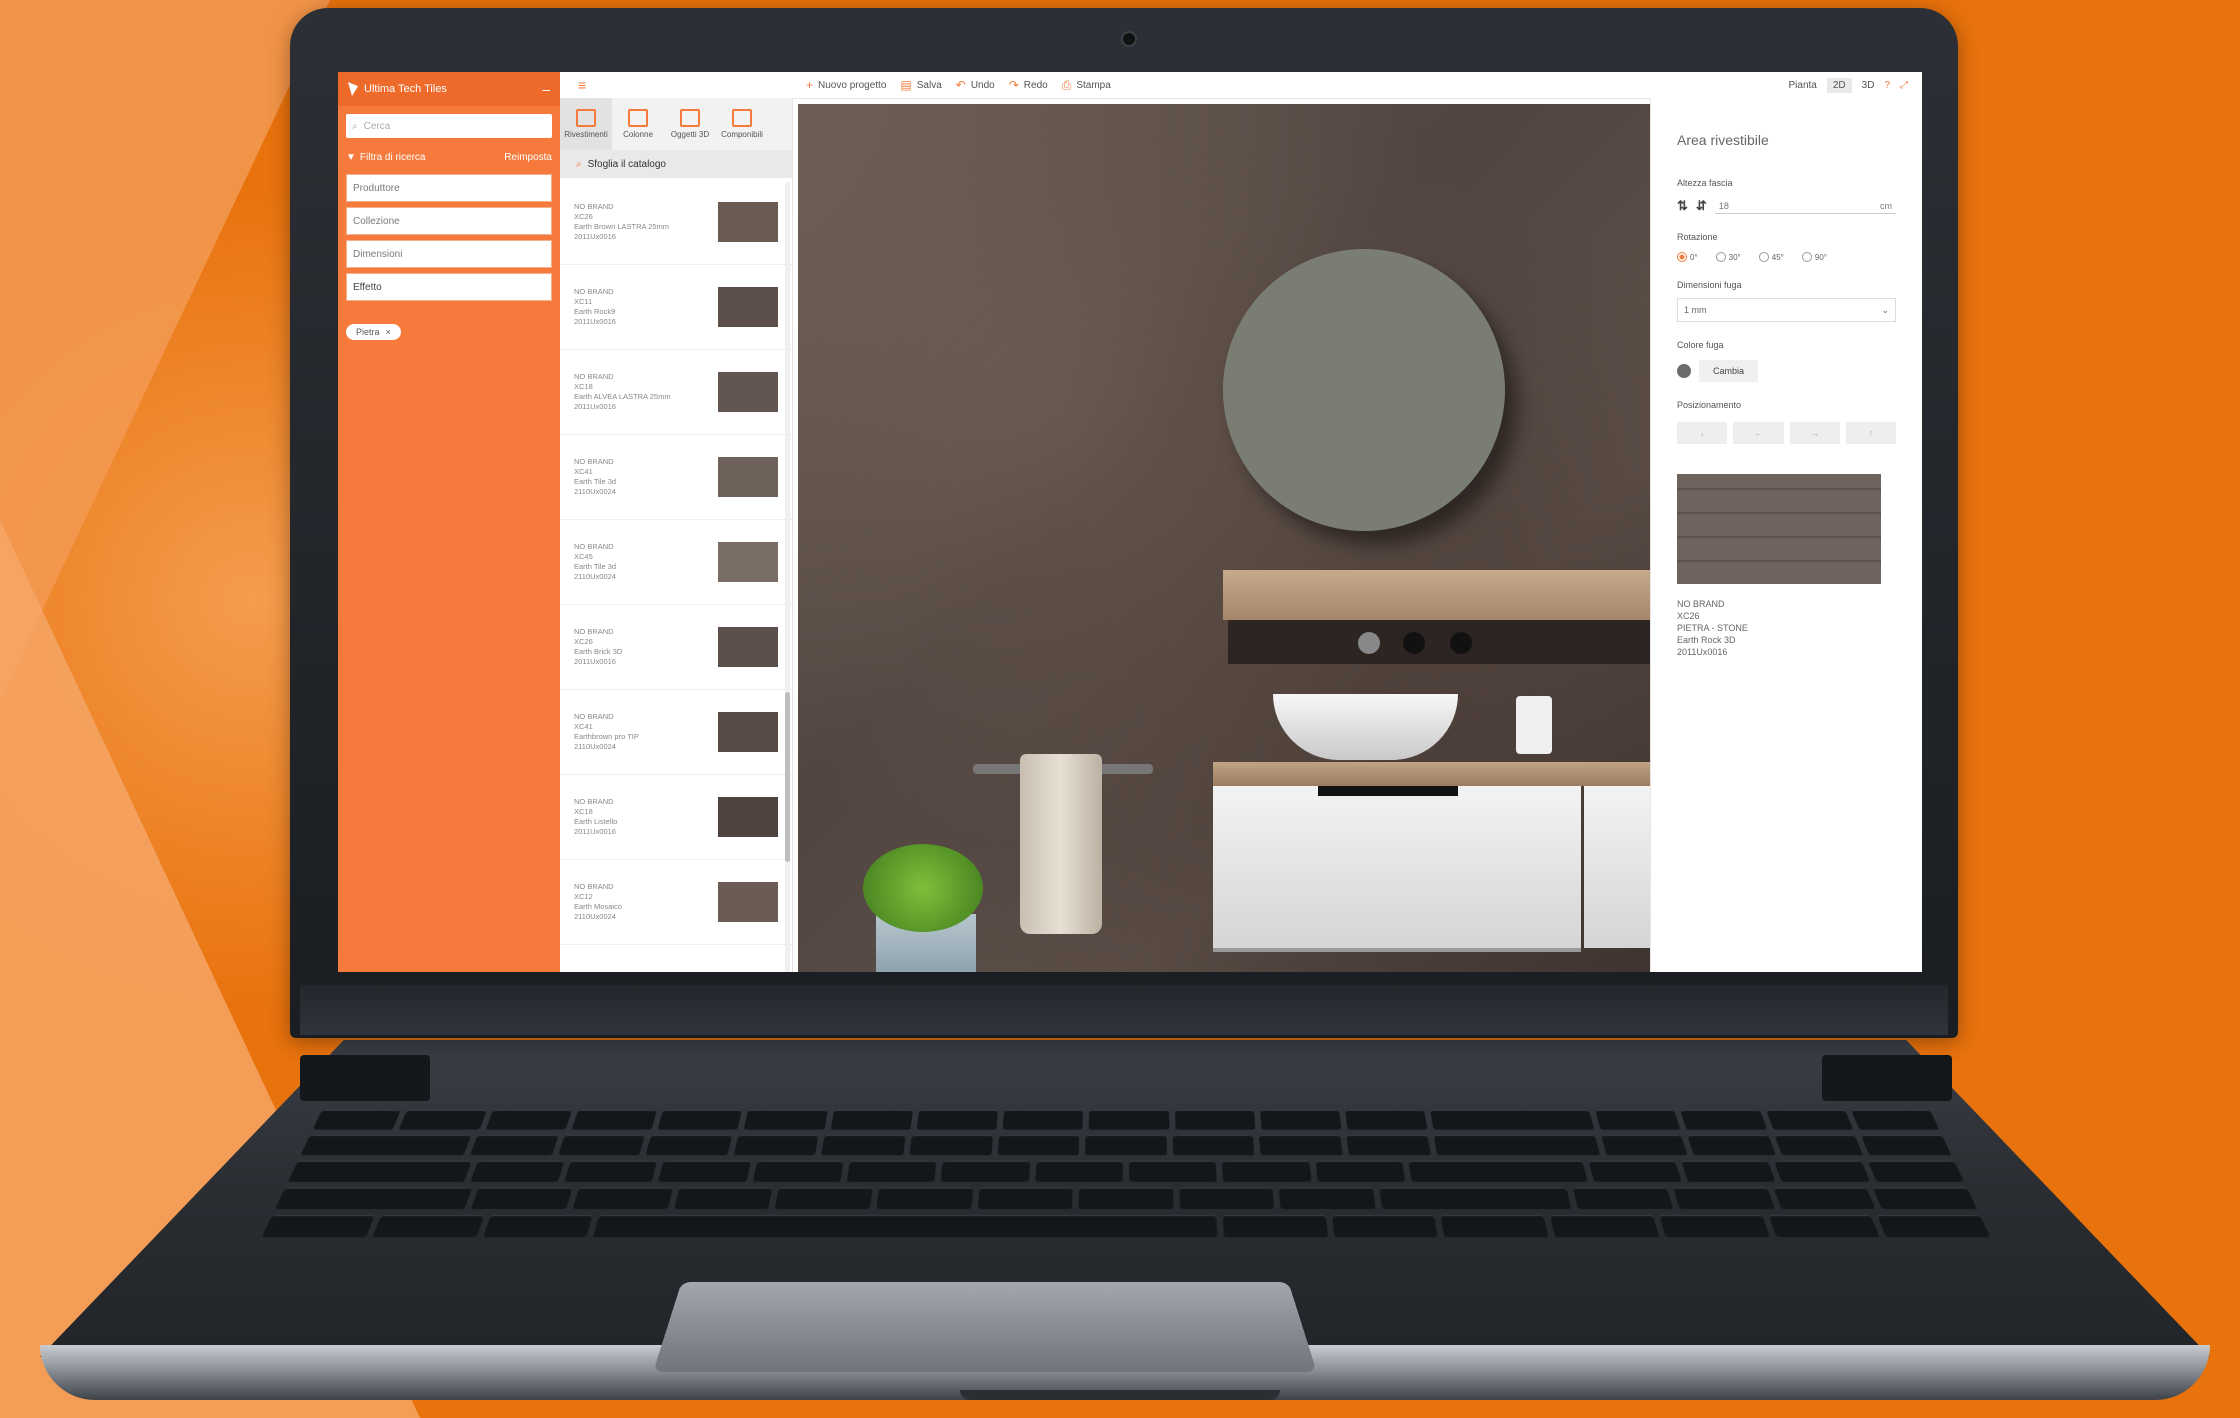 Image resolution: width=2240 pixels, height=1418 pixels. Describe the element at coordinates (638, 124) in the screenshot. I see `tab-columns: Colonne` at that location.